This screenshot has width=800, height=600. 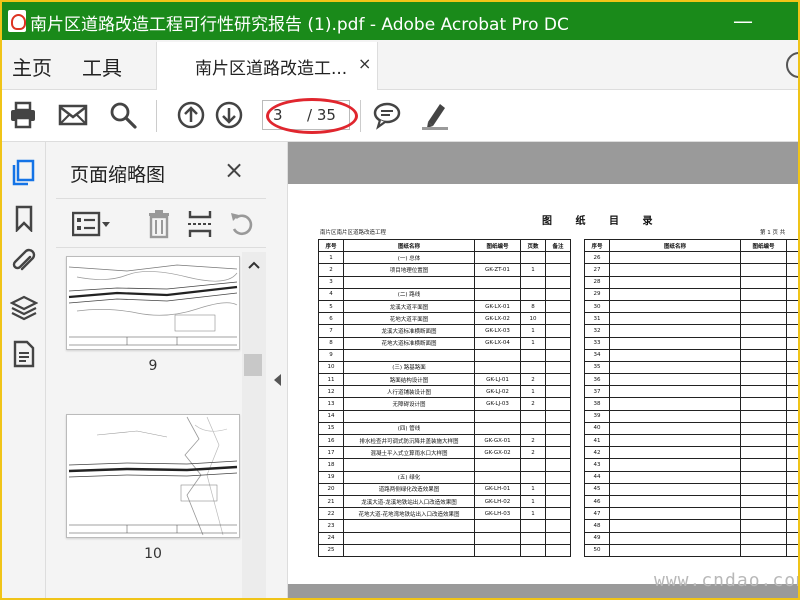 I want to click on cell-no: 21, so click(x=331, y=501).